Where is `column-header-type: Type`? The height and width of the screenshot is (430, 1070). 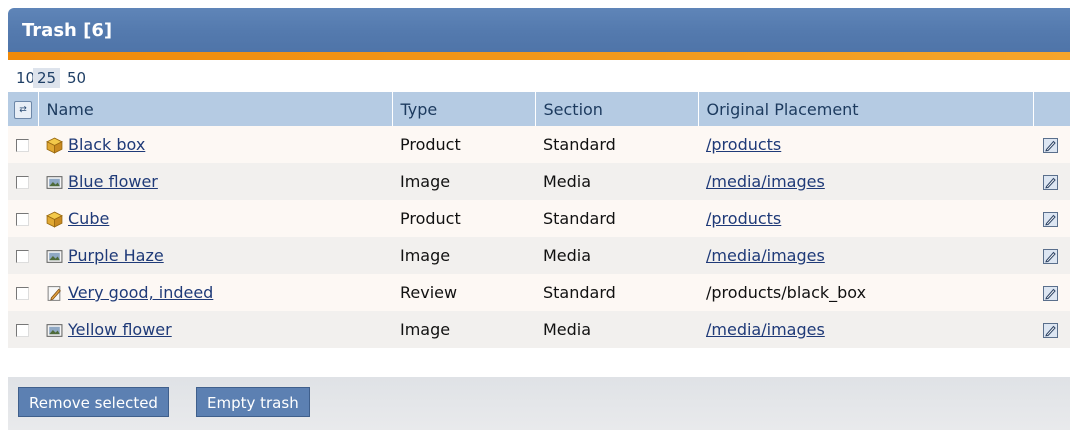
column-header-type: Type is located at coordinates (464, 109).